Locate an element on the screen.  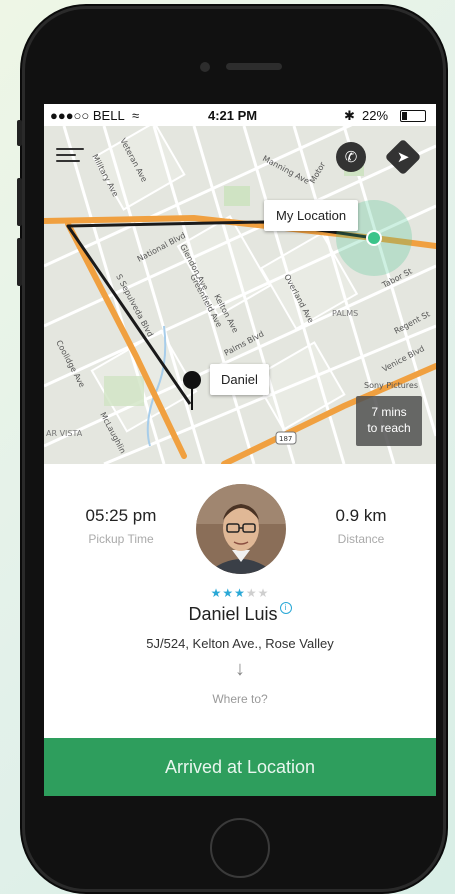
area-label: AR VISTA is located at coordinates (64, 433).